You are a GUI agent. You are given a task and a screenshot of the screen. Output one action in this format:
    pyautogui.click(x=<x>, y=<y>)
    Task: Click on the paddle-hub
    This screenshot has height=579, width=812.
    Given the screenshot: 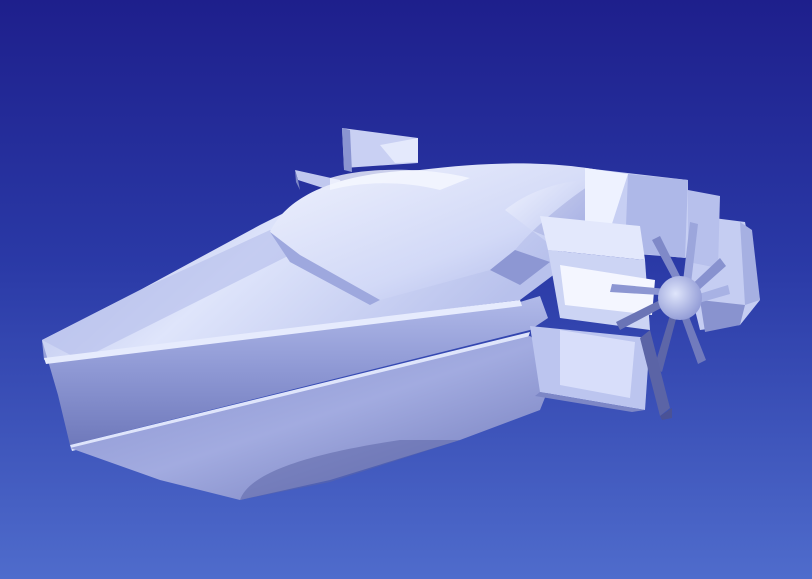 What is the action you would take?
    pyautogui.click(x=680, y=298)
    